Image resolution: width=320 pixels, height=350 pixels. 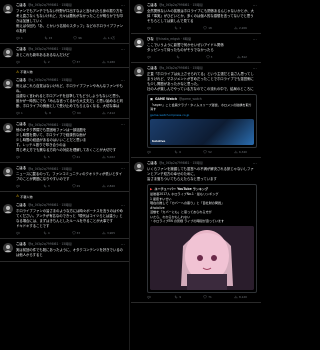 I want to click on views-button: 7,412, so click(x=108, y=113).